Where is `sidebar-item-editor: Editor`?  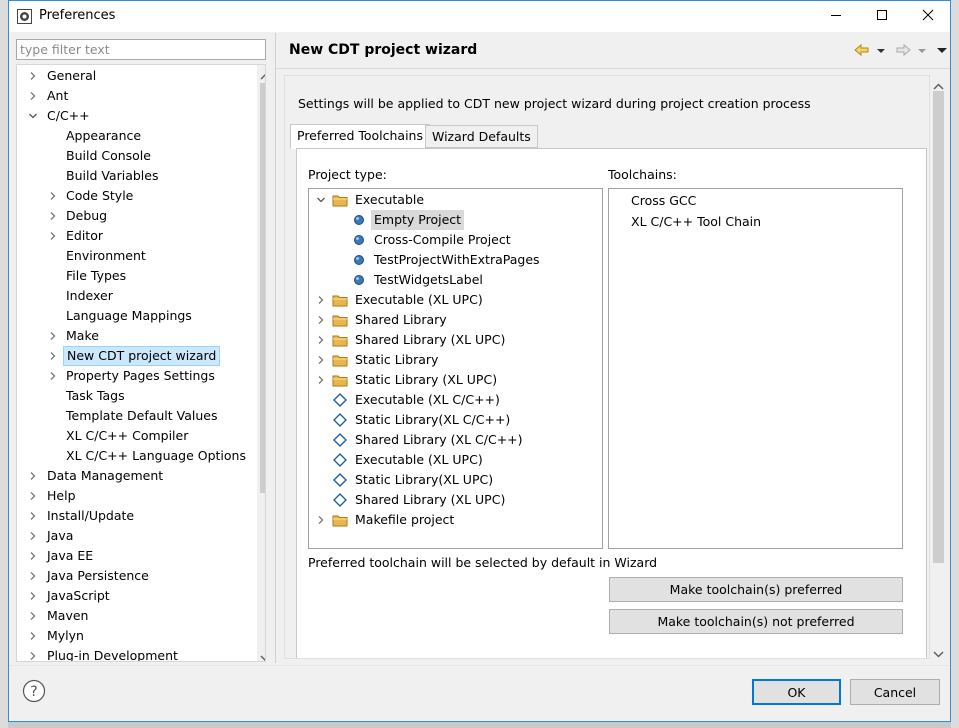
sidebar-item-editor: Editor is located at coordinates (136, 236).